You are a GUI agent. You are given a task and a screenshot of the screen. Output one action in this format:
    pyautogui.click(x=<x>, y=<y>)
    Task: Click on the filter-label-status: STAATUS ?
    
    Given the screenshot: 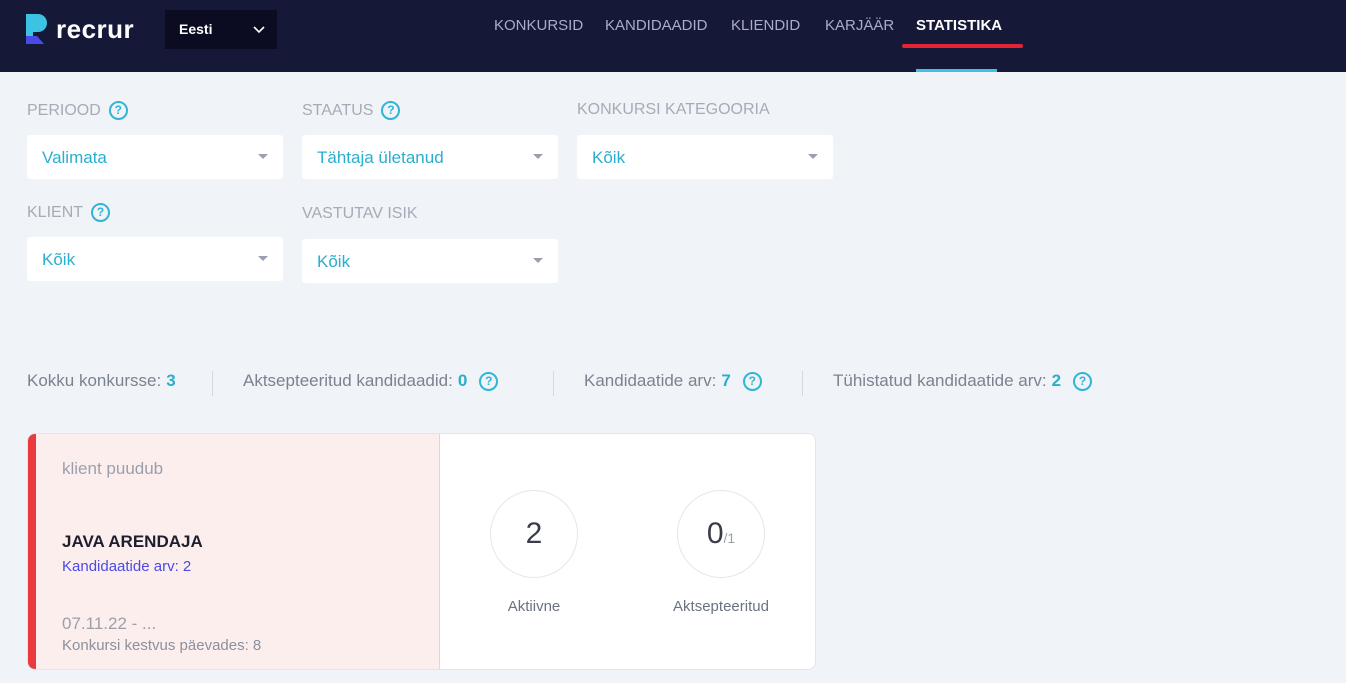 What is the action you would take?
    pyautogui.click(x=351, y=110)
    